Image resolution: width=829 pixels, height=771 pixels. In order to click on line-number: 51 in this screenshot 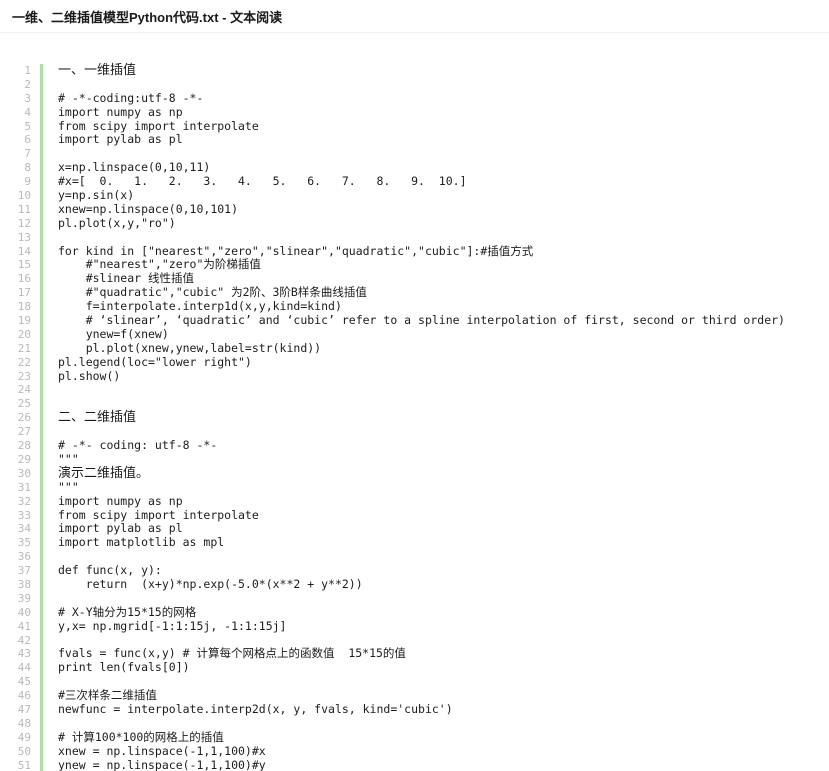, I will do `click(24, 764)`.